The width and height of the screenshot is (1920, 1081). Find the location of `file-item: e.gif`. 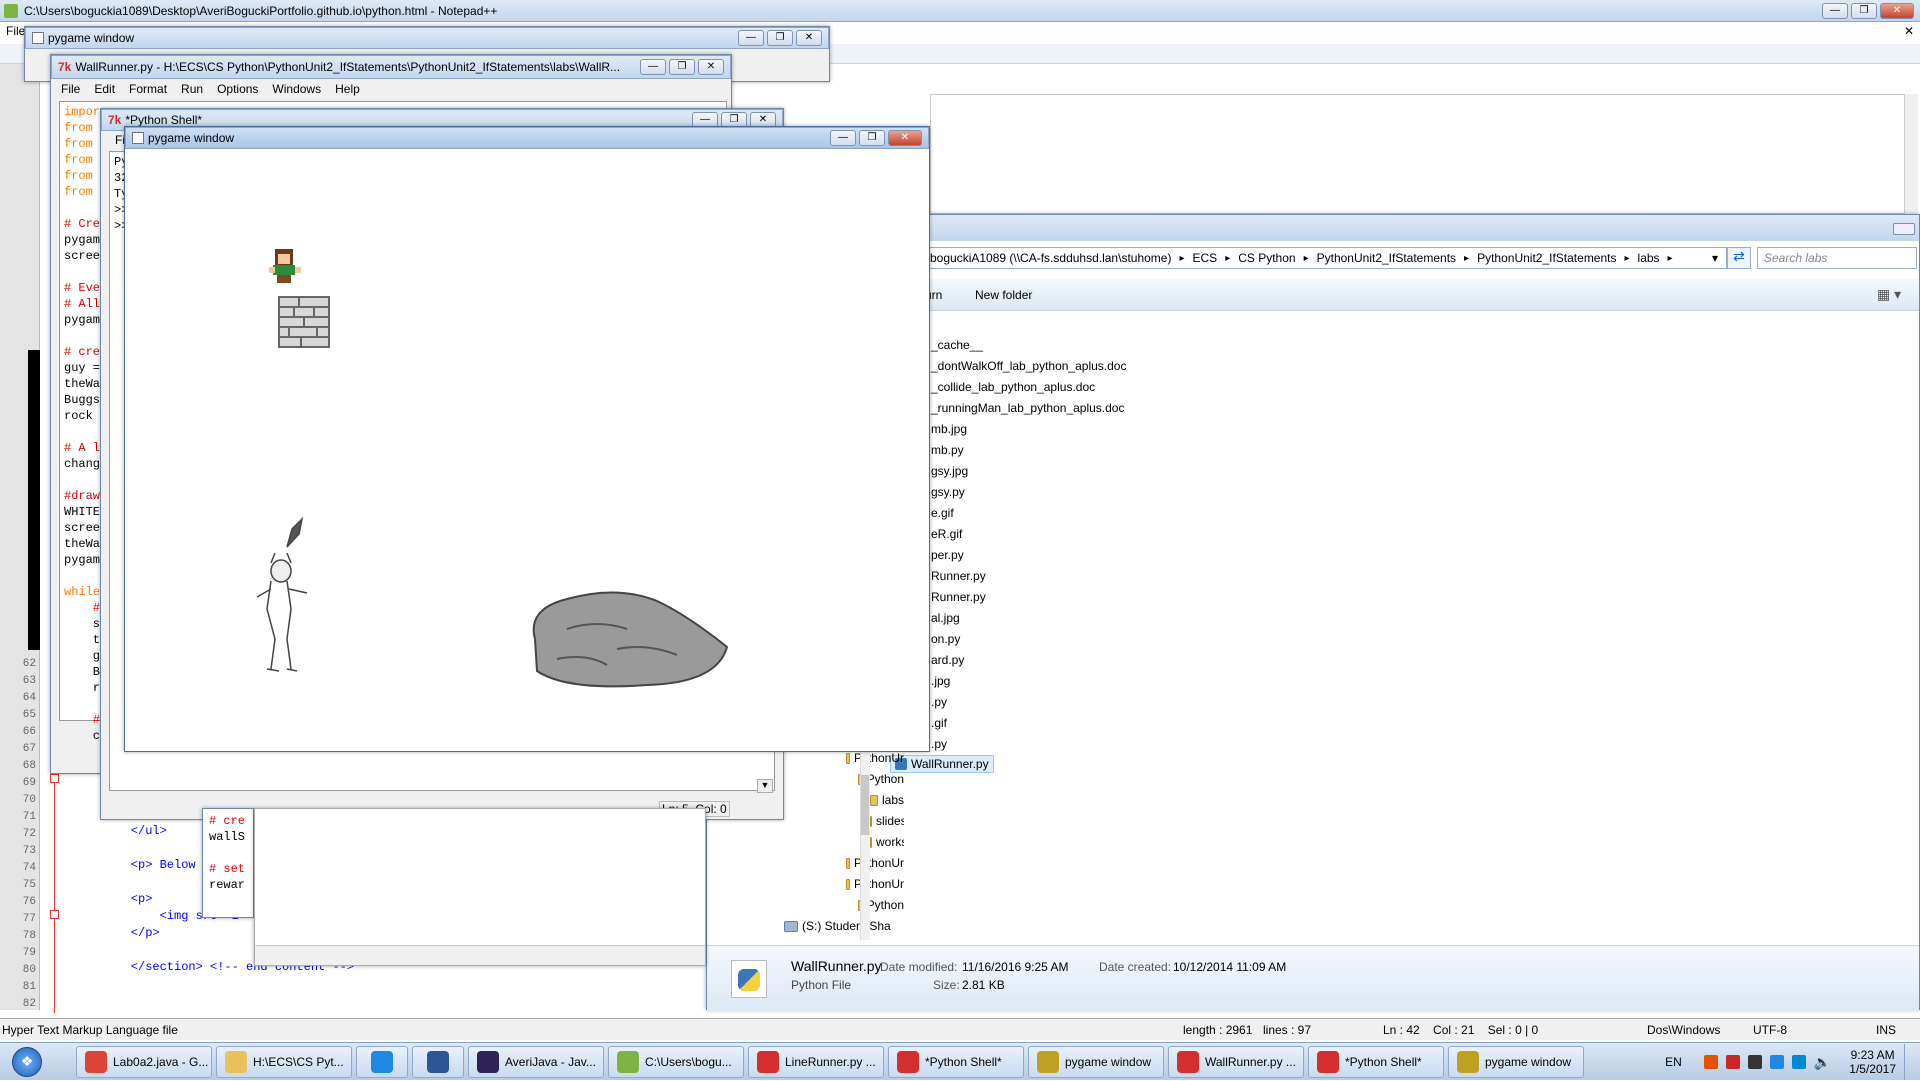

file-item: e.gif is located at coordinates (1028, 513).